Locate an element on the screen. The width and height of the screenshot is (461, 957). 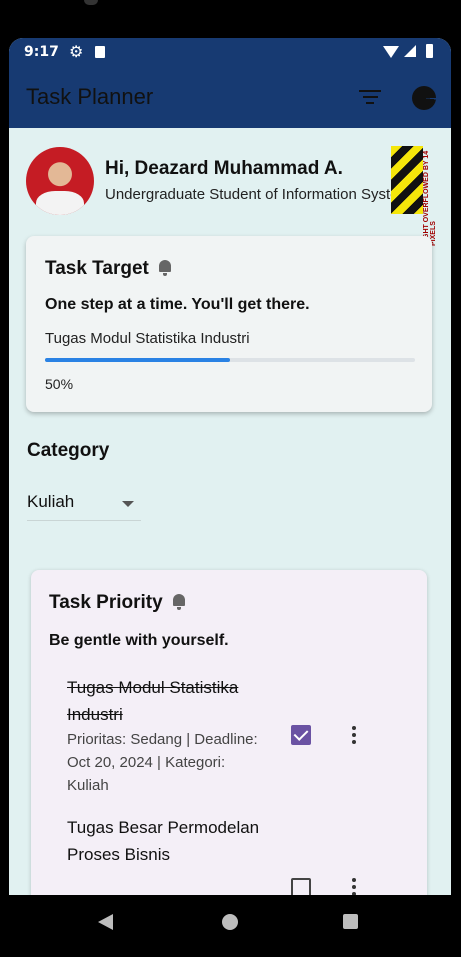
status-bar: 9:17 ⚙ is located at coordinates (230, 53).